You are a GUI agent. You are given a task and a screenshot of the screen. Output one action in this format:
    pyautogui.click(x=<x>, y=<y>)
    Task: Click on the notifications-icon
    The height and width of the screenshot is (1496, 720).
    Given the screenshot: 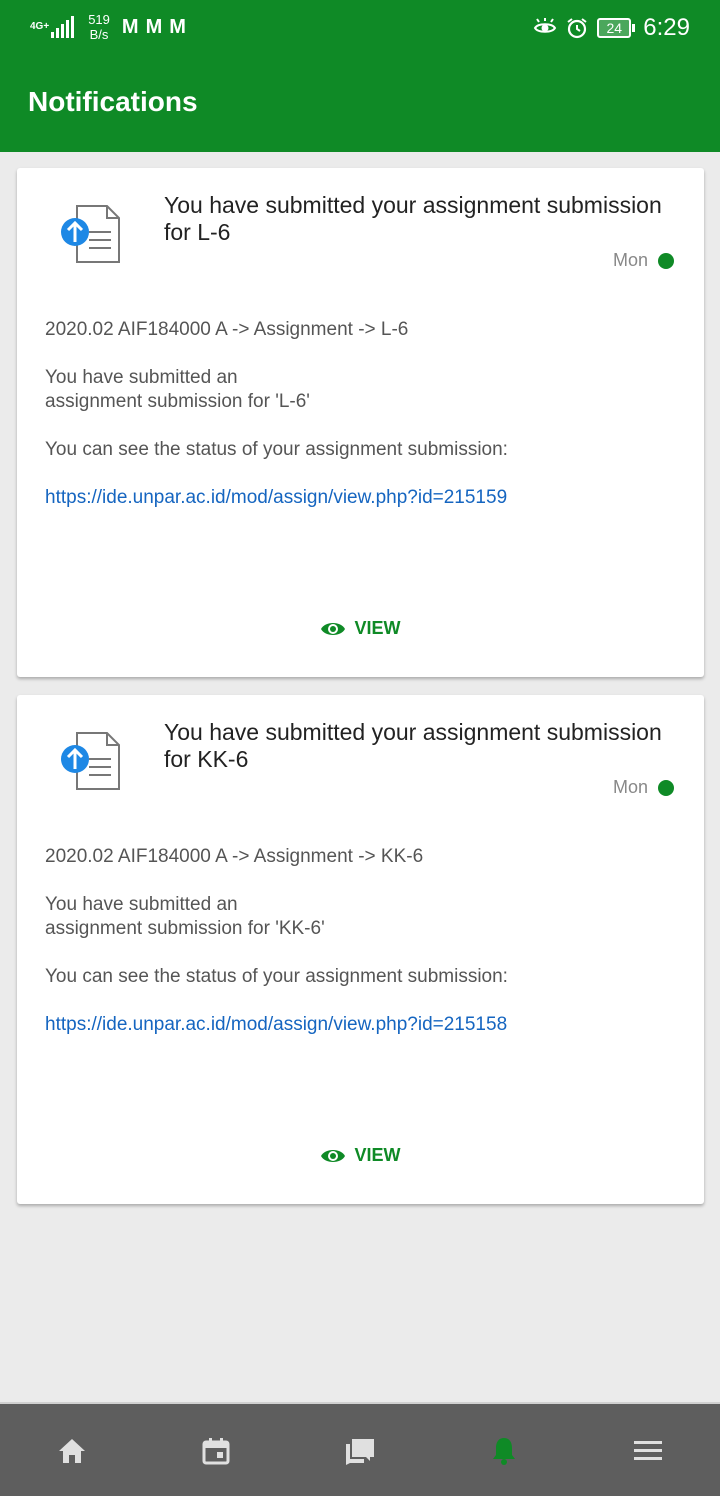 What is the action you would take?
    pyautogui.click(x=504, y=1451)
    